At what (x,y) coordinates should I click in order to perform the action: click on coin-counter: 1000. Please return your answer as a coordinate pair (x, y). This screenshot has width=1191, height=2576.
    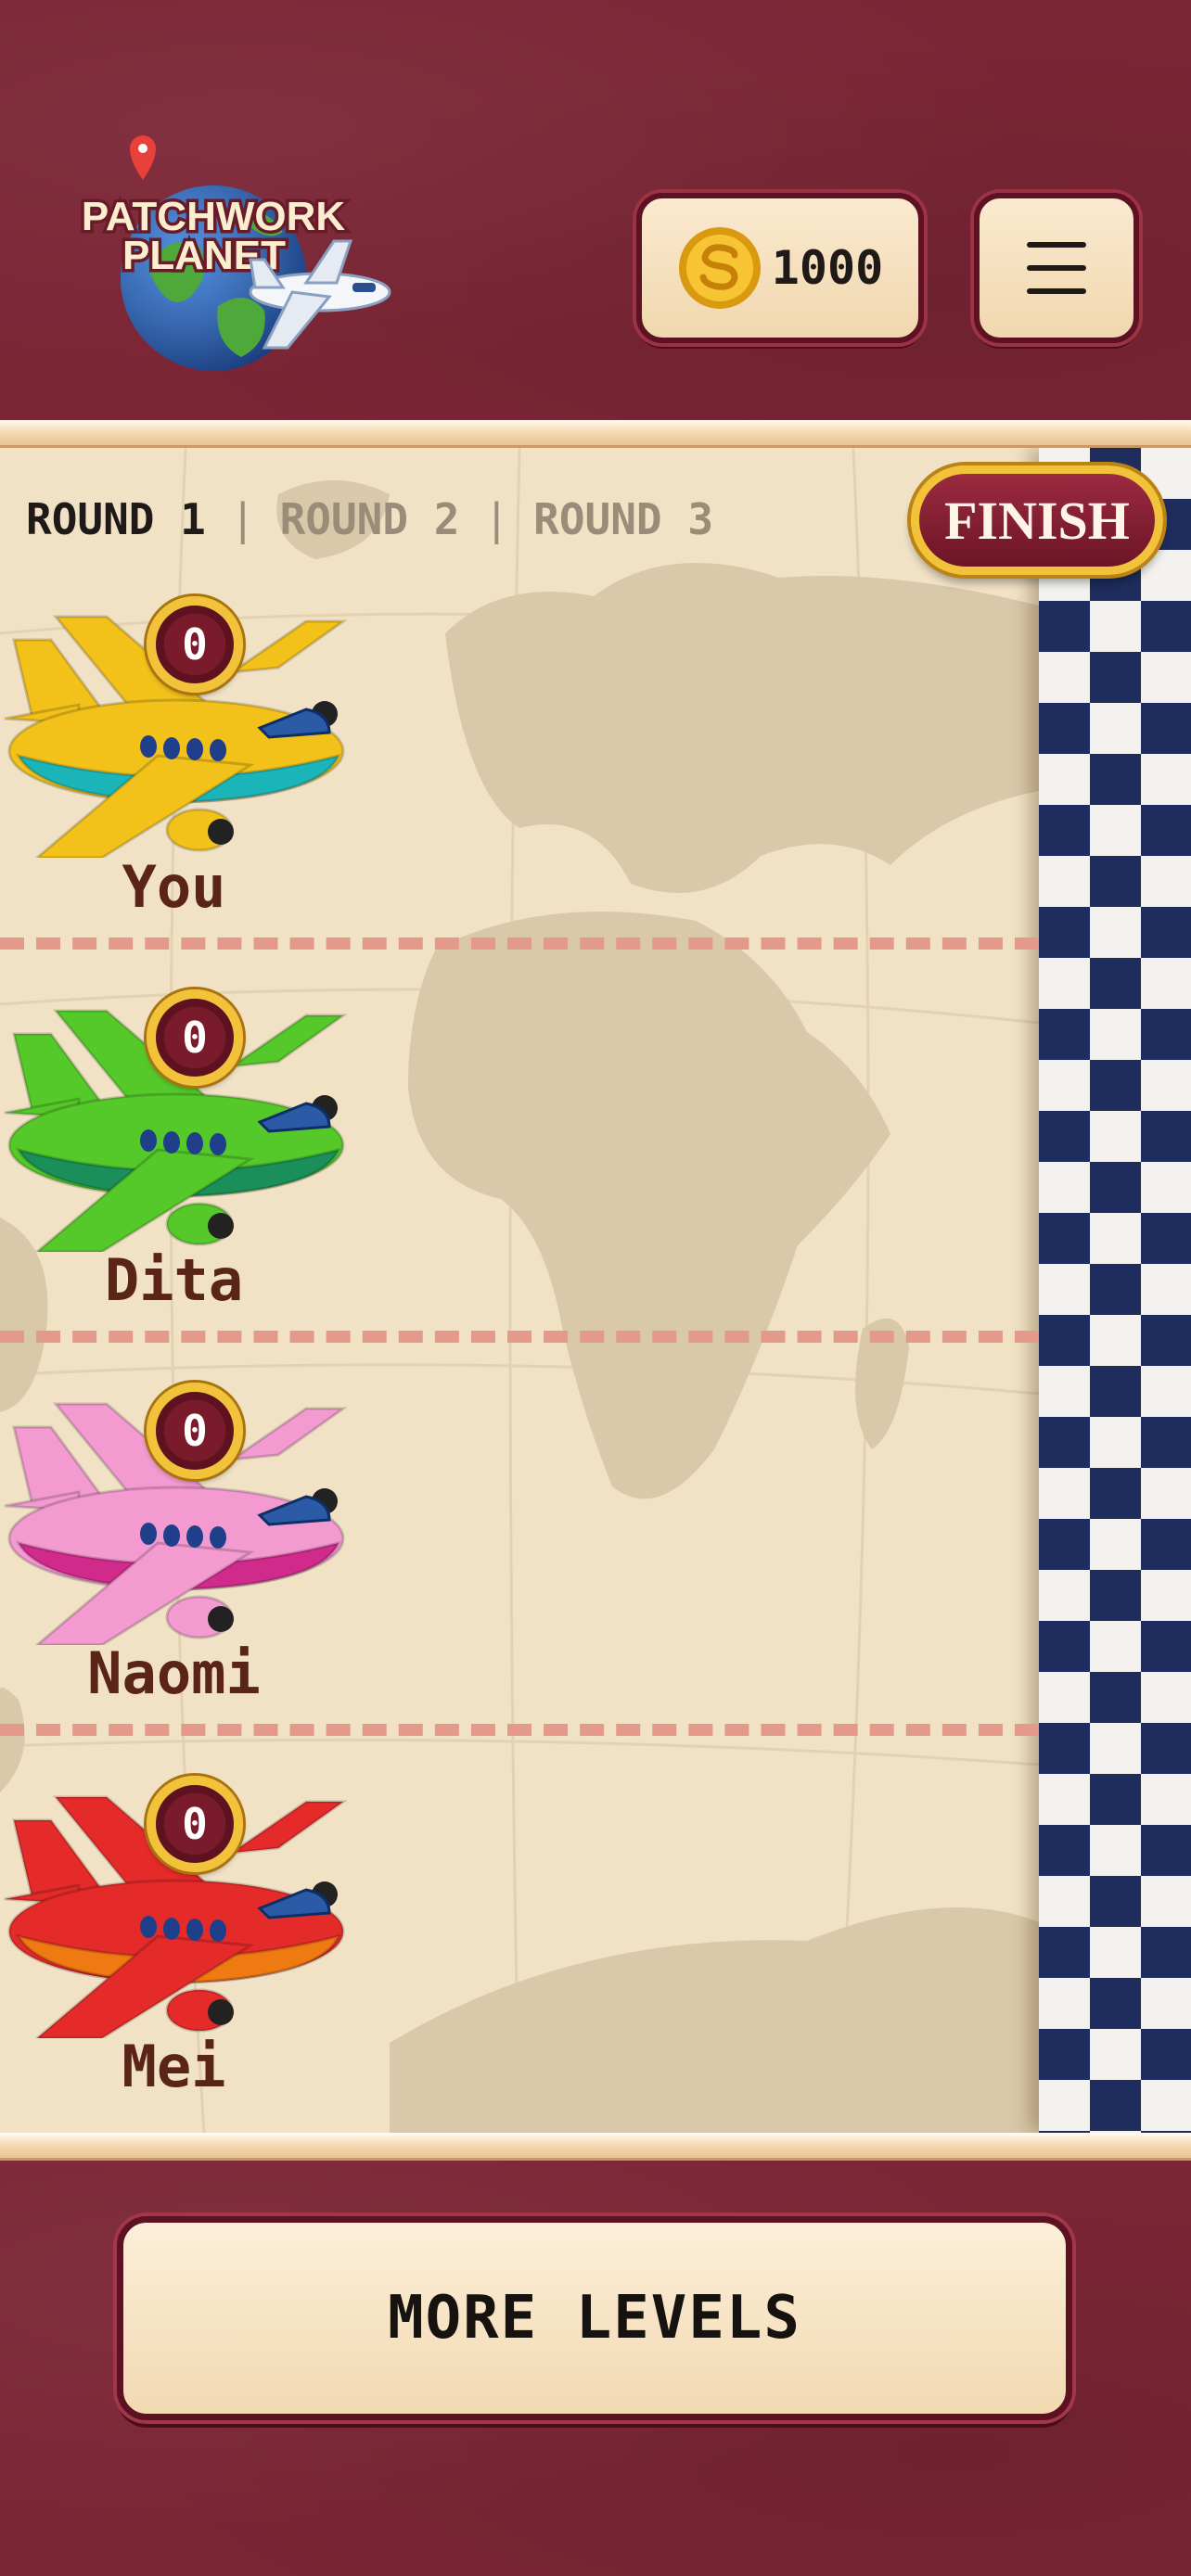
    Looking at the image, I should click on (780, 268).